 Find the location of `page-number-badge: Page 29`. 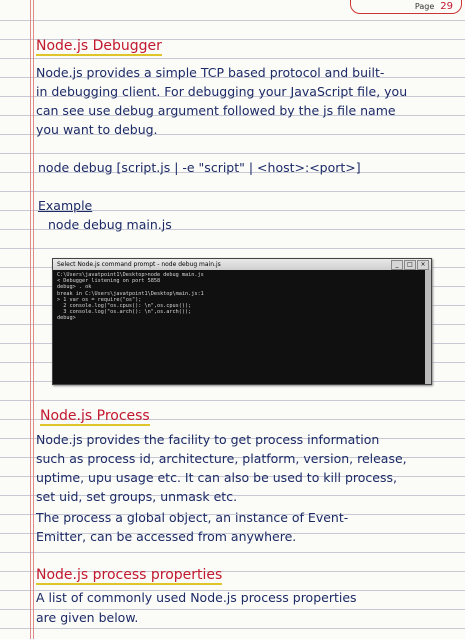

page-number-badge: Page 29 is located at coordinates (406, 7).